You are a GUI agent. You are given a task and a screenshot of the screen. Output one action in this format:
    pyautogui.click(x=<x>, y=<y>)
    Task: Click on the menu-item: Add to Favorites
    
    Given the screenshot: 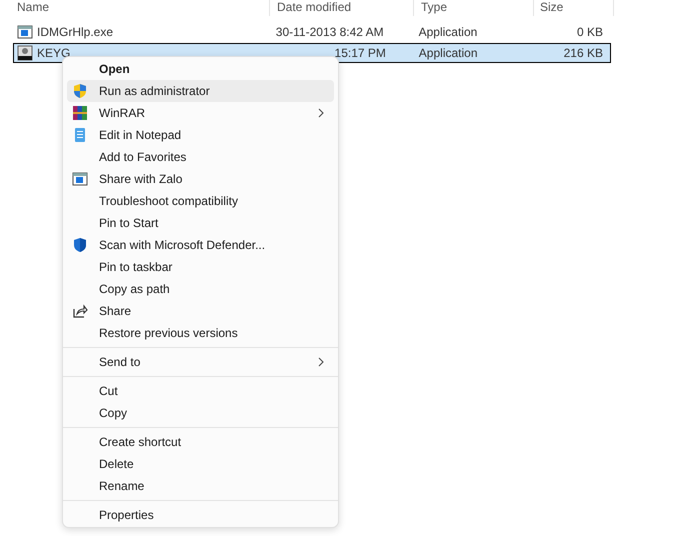 What is the action you would take?
    pyautogui.click(x=200, y=157)
    